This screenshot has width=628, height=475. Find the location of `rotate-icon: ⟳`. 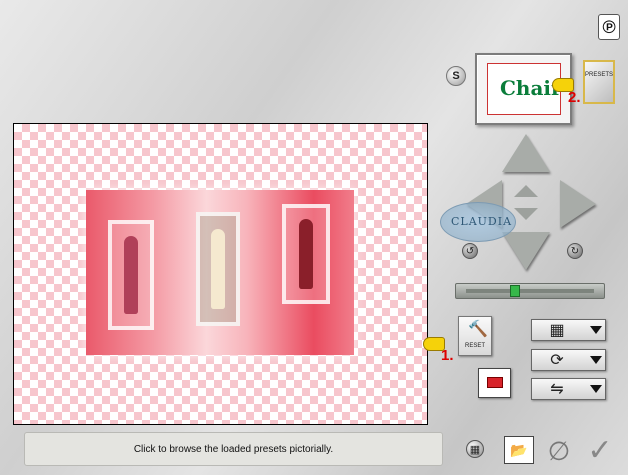

rotate-icon: ⟳ is located at coordinates (557, 360).